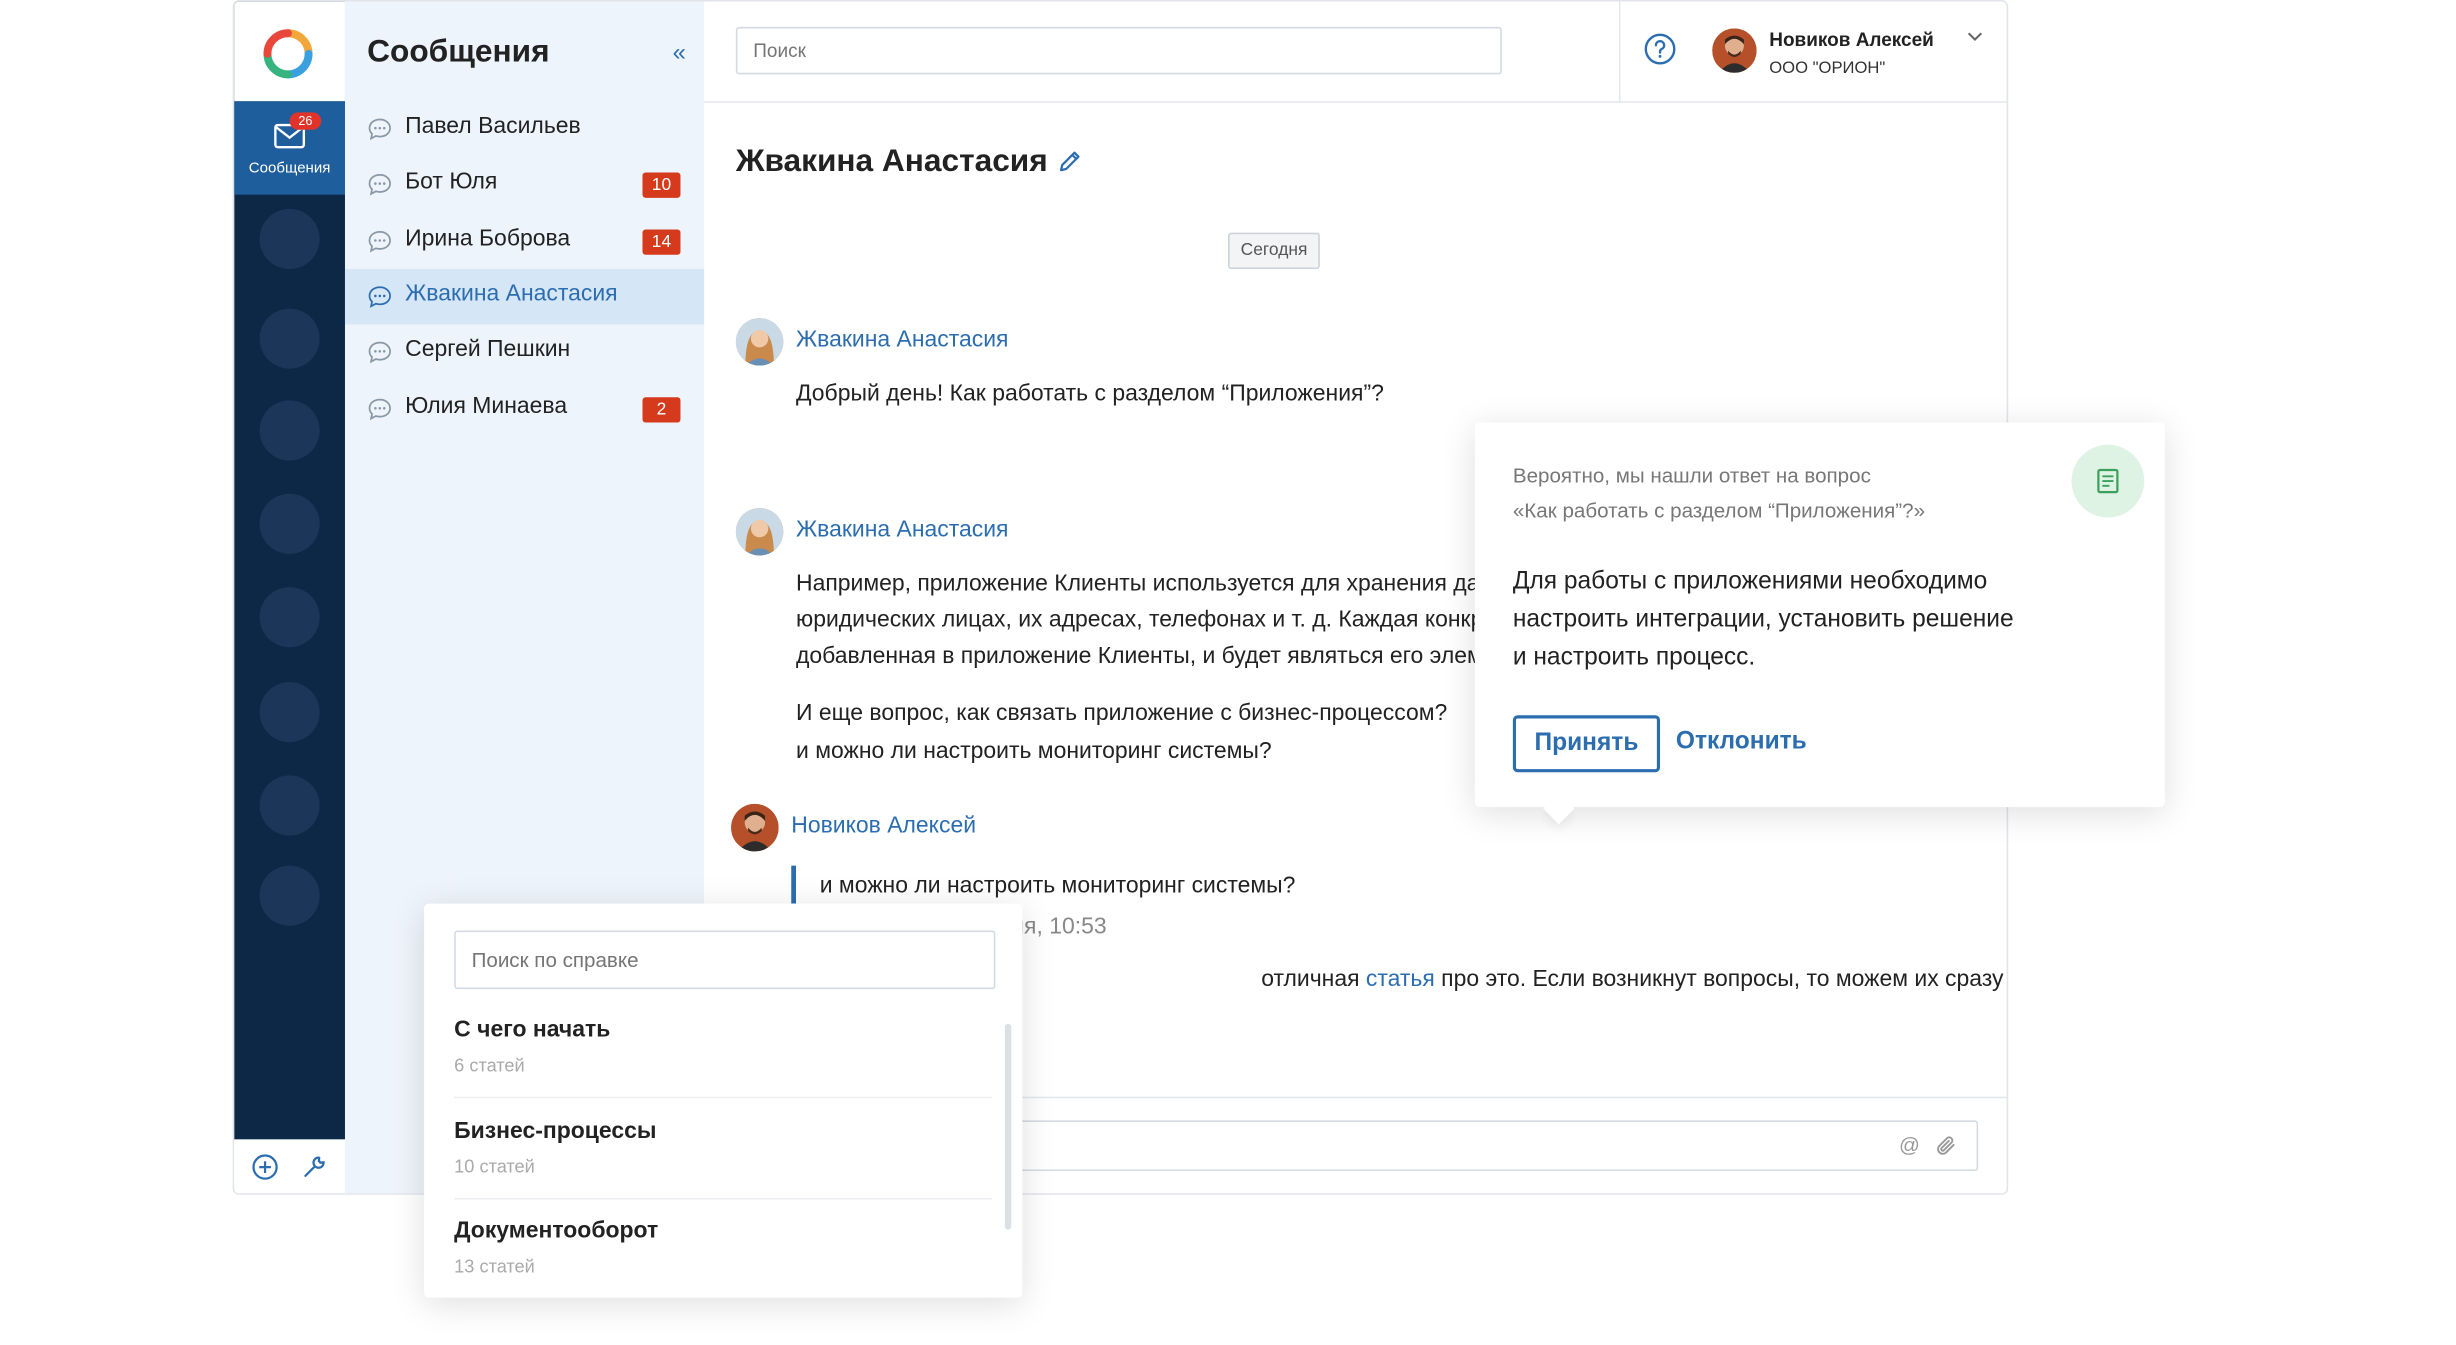 The height and width of the screenshot is (1345, 2456). What do you see at coordinates (1741, 742) in the screenshot?
I see `decline-button: Отклонить` at bounding box center [1741, 742].